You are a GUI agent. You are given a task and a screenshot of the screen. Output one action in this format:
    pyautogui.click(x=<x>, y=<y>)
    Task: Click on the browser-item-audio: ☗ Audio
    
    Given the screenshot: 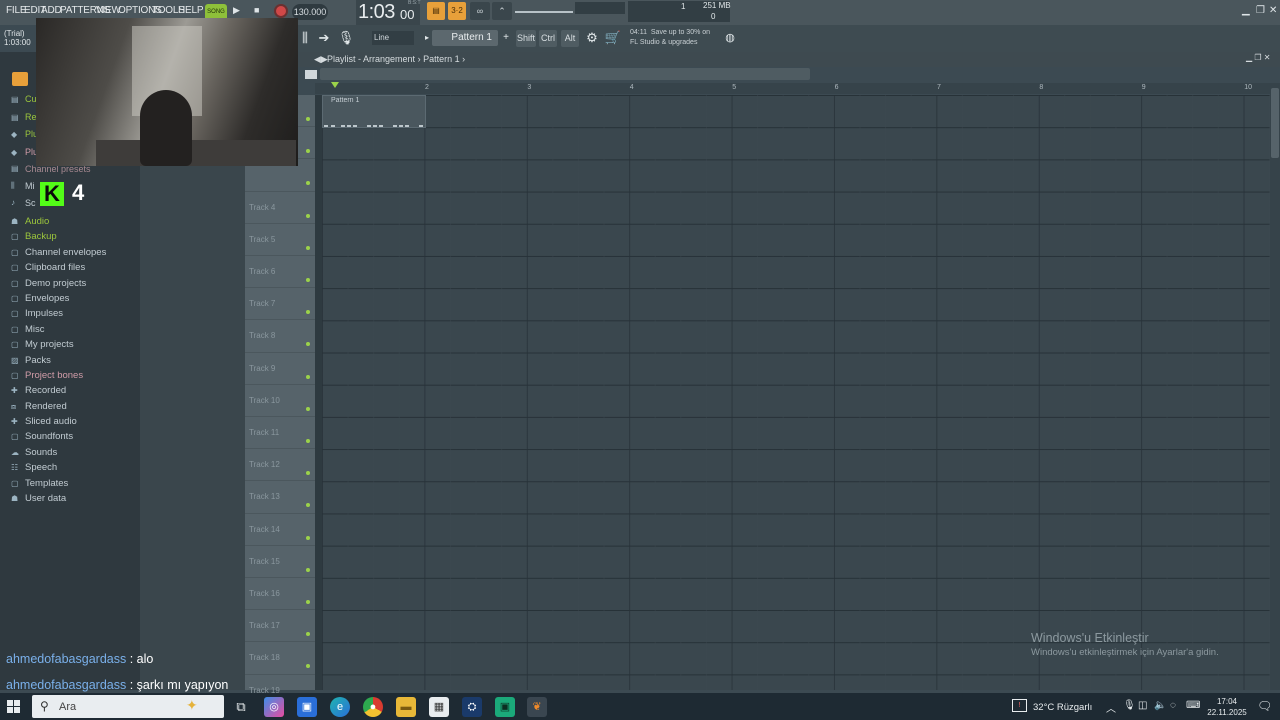 What is the action you would take?
    pyautogui.click(x=73, y=221)
    